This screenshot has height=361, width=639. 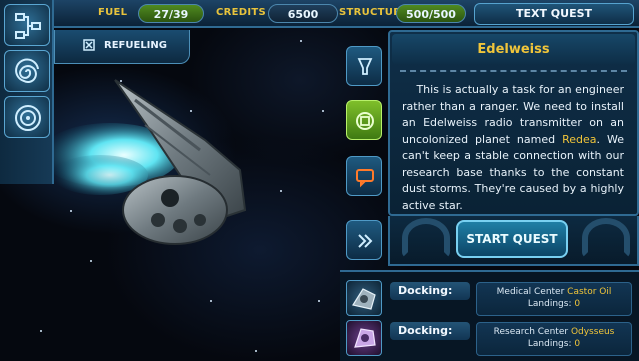 What do you see at coordinates (426, 238) in the screenshot?
I see `gear-decoration-left` at bounding box center [426, 238].